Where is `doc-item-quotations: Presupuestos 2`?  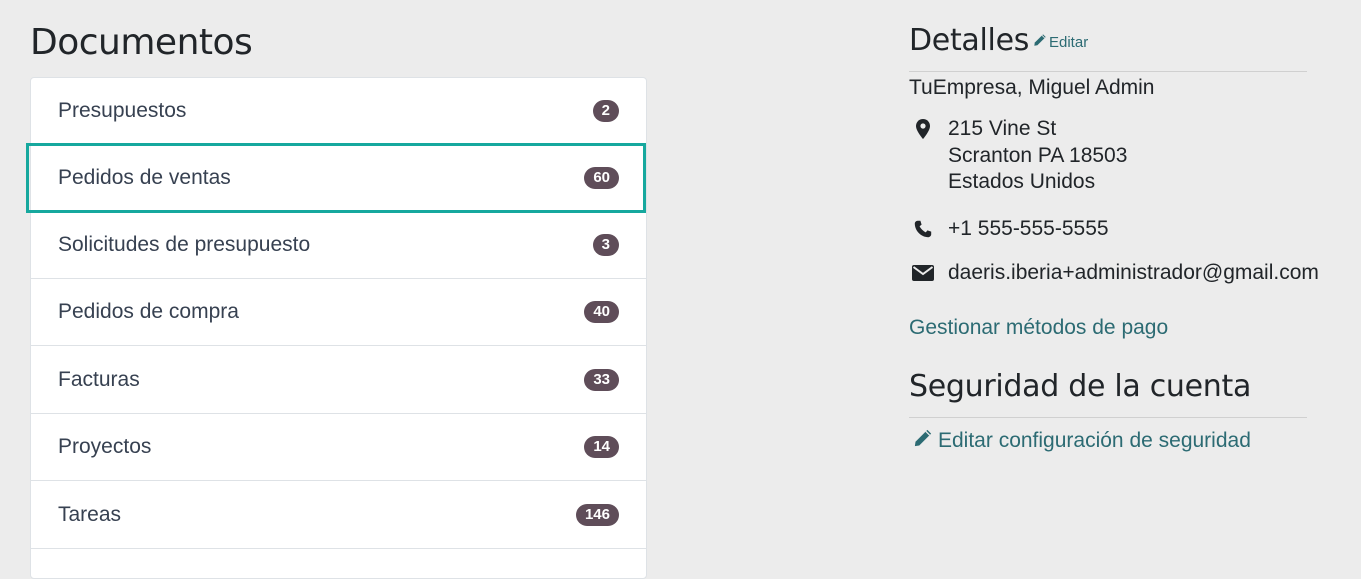
doc-item-quotations: Presupuestos 2 is located at coordinates (338, 111).